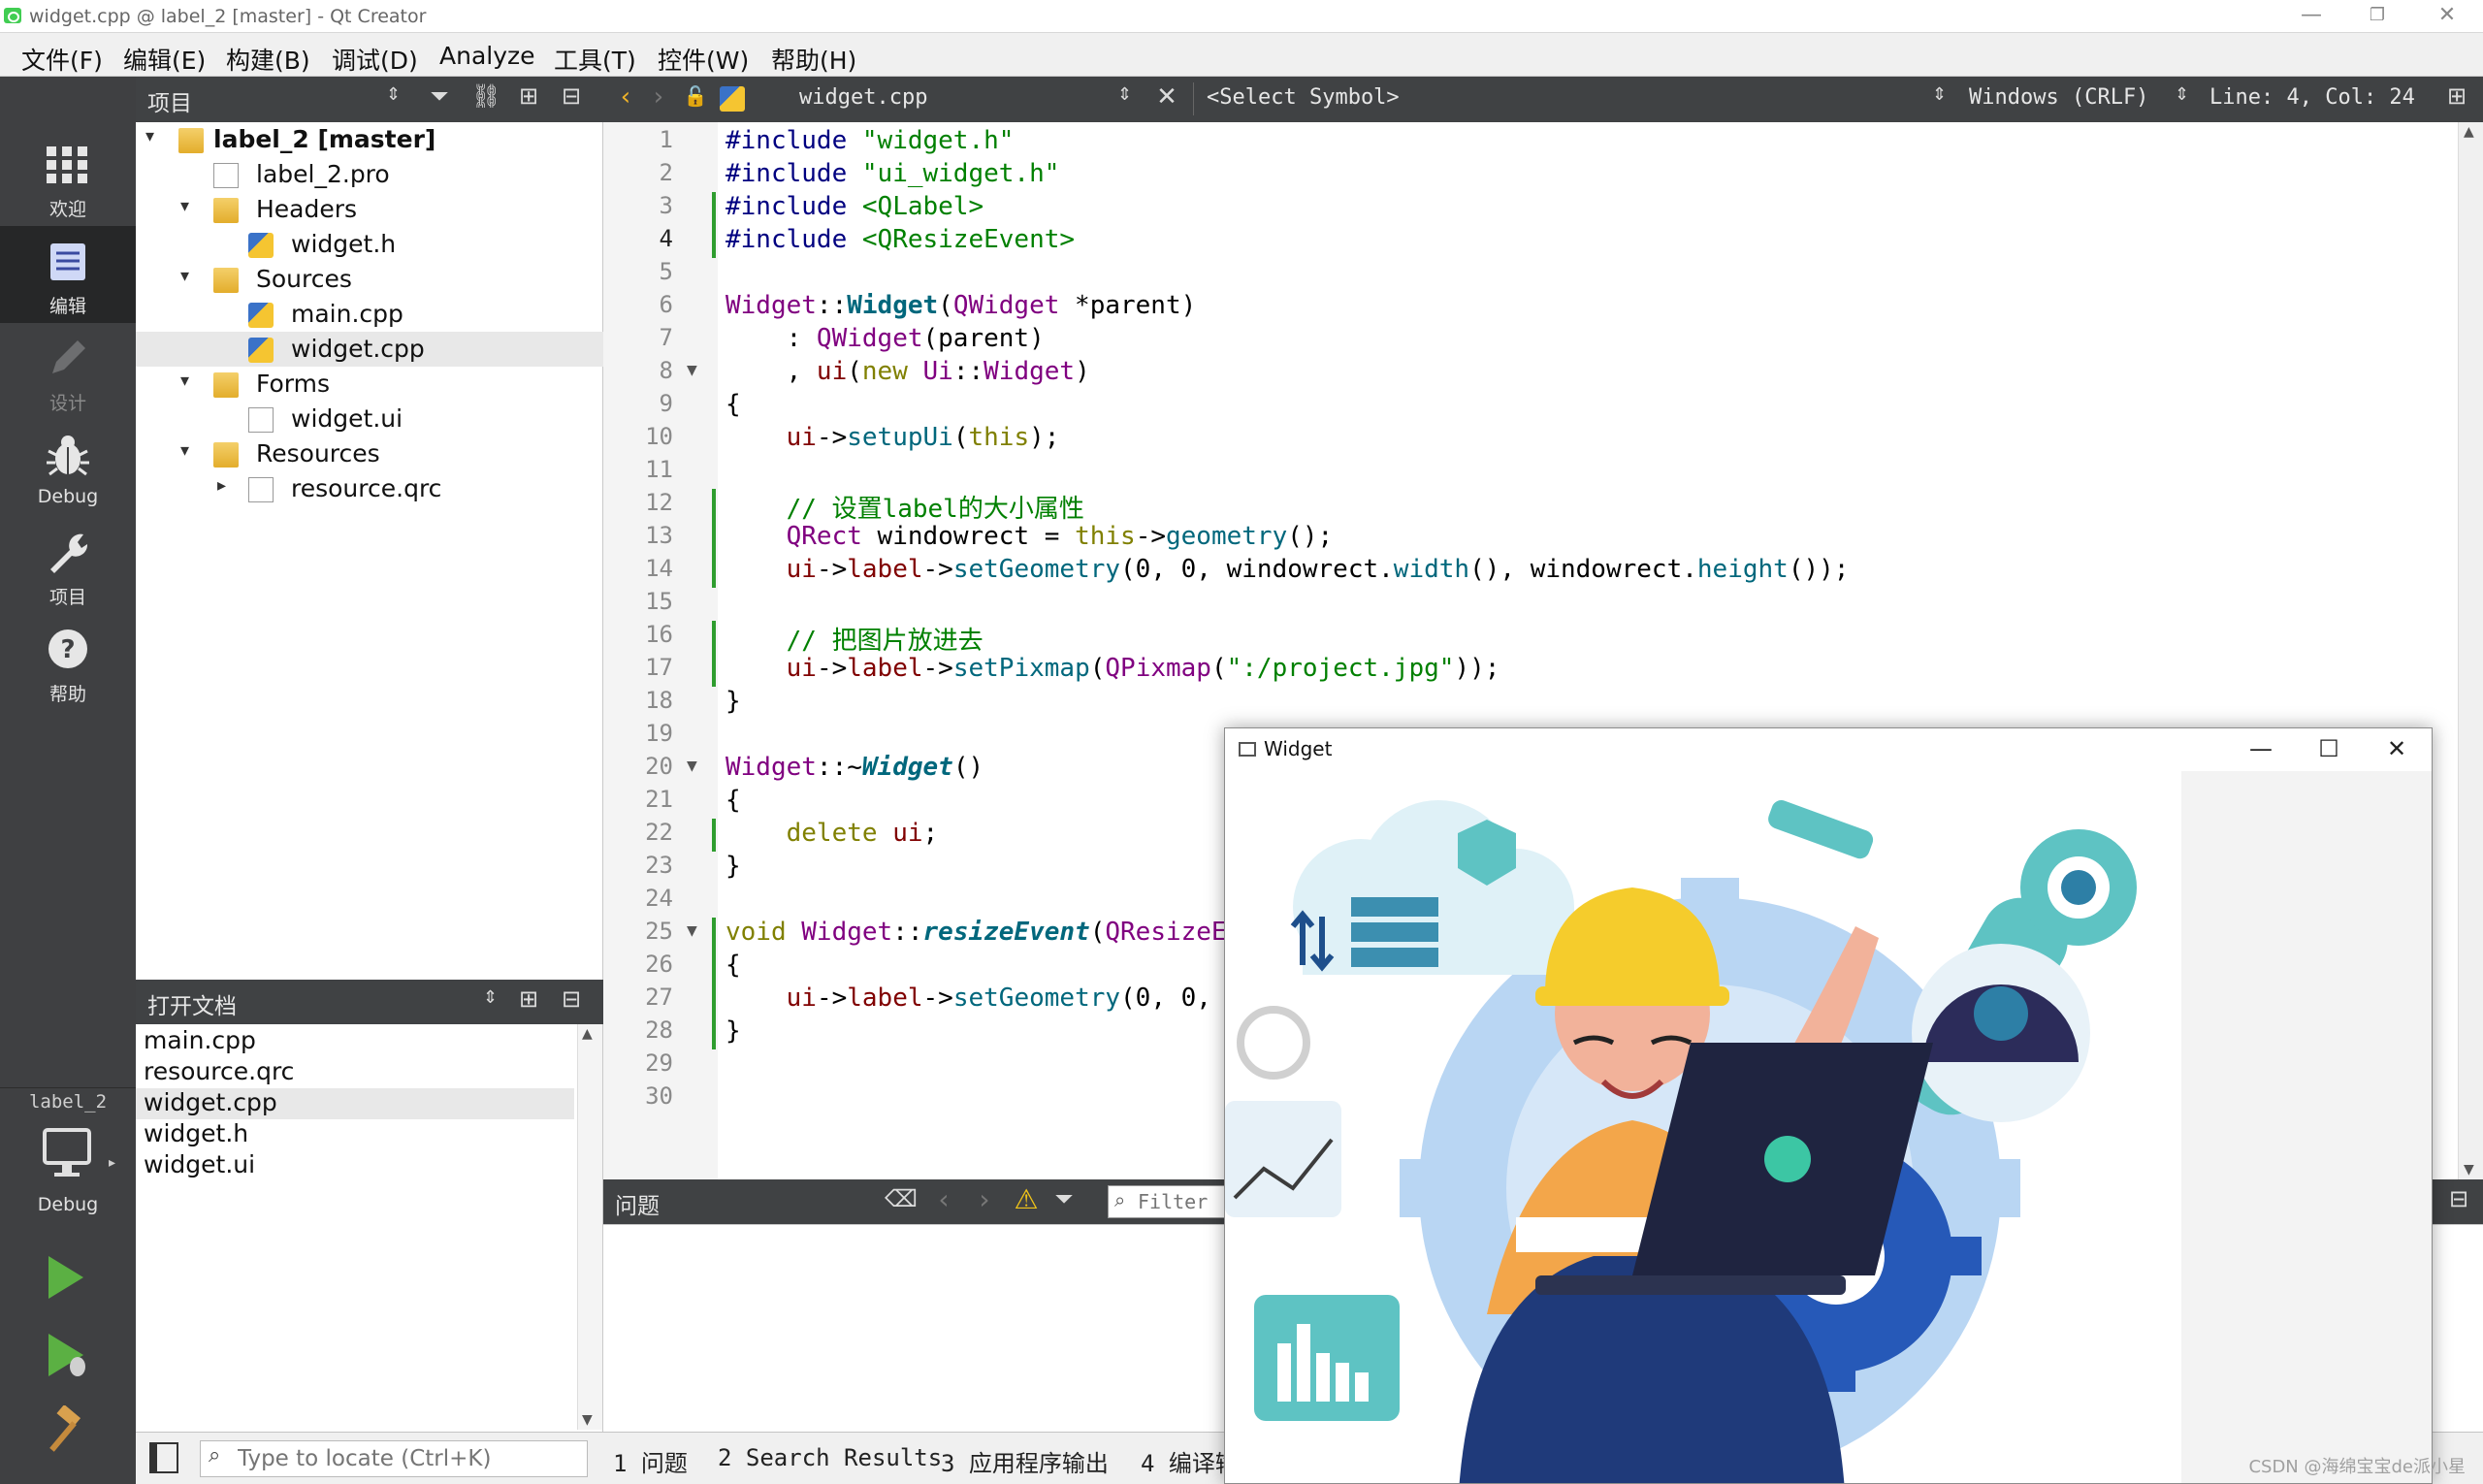 Image resolution: width=2483 pixels, height=1484 pixels. Describe the element at coordinates (68, 468) in the screenshot. I see `mode-debug: Debug` at that location.